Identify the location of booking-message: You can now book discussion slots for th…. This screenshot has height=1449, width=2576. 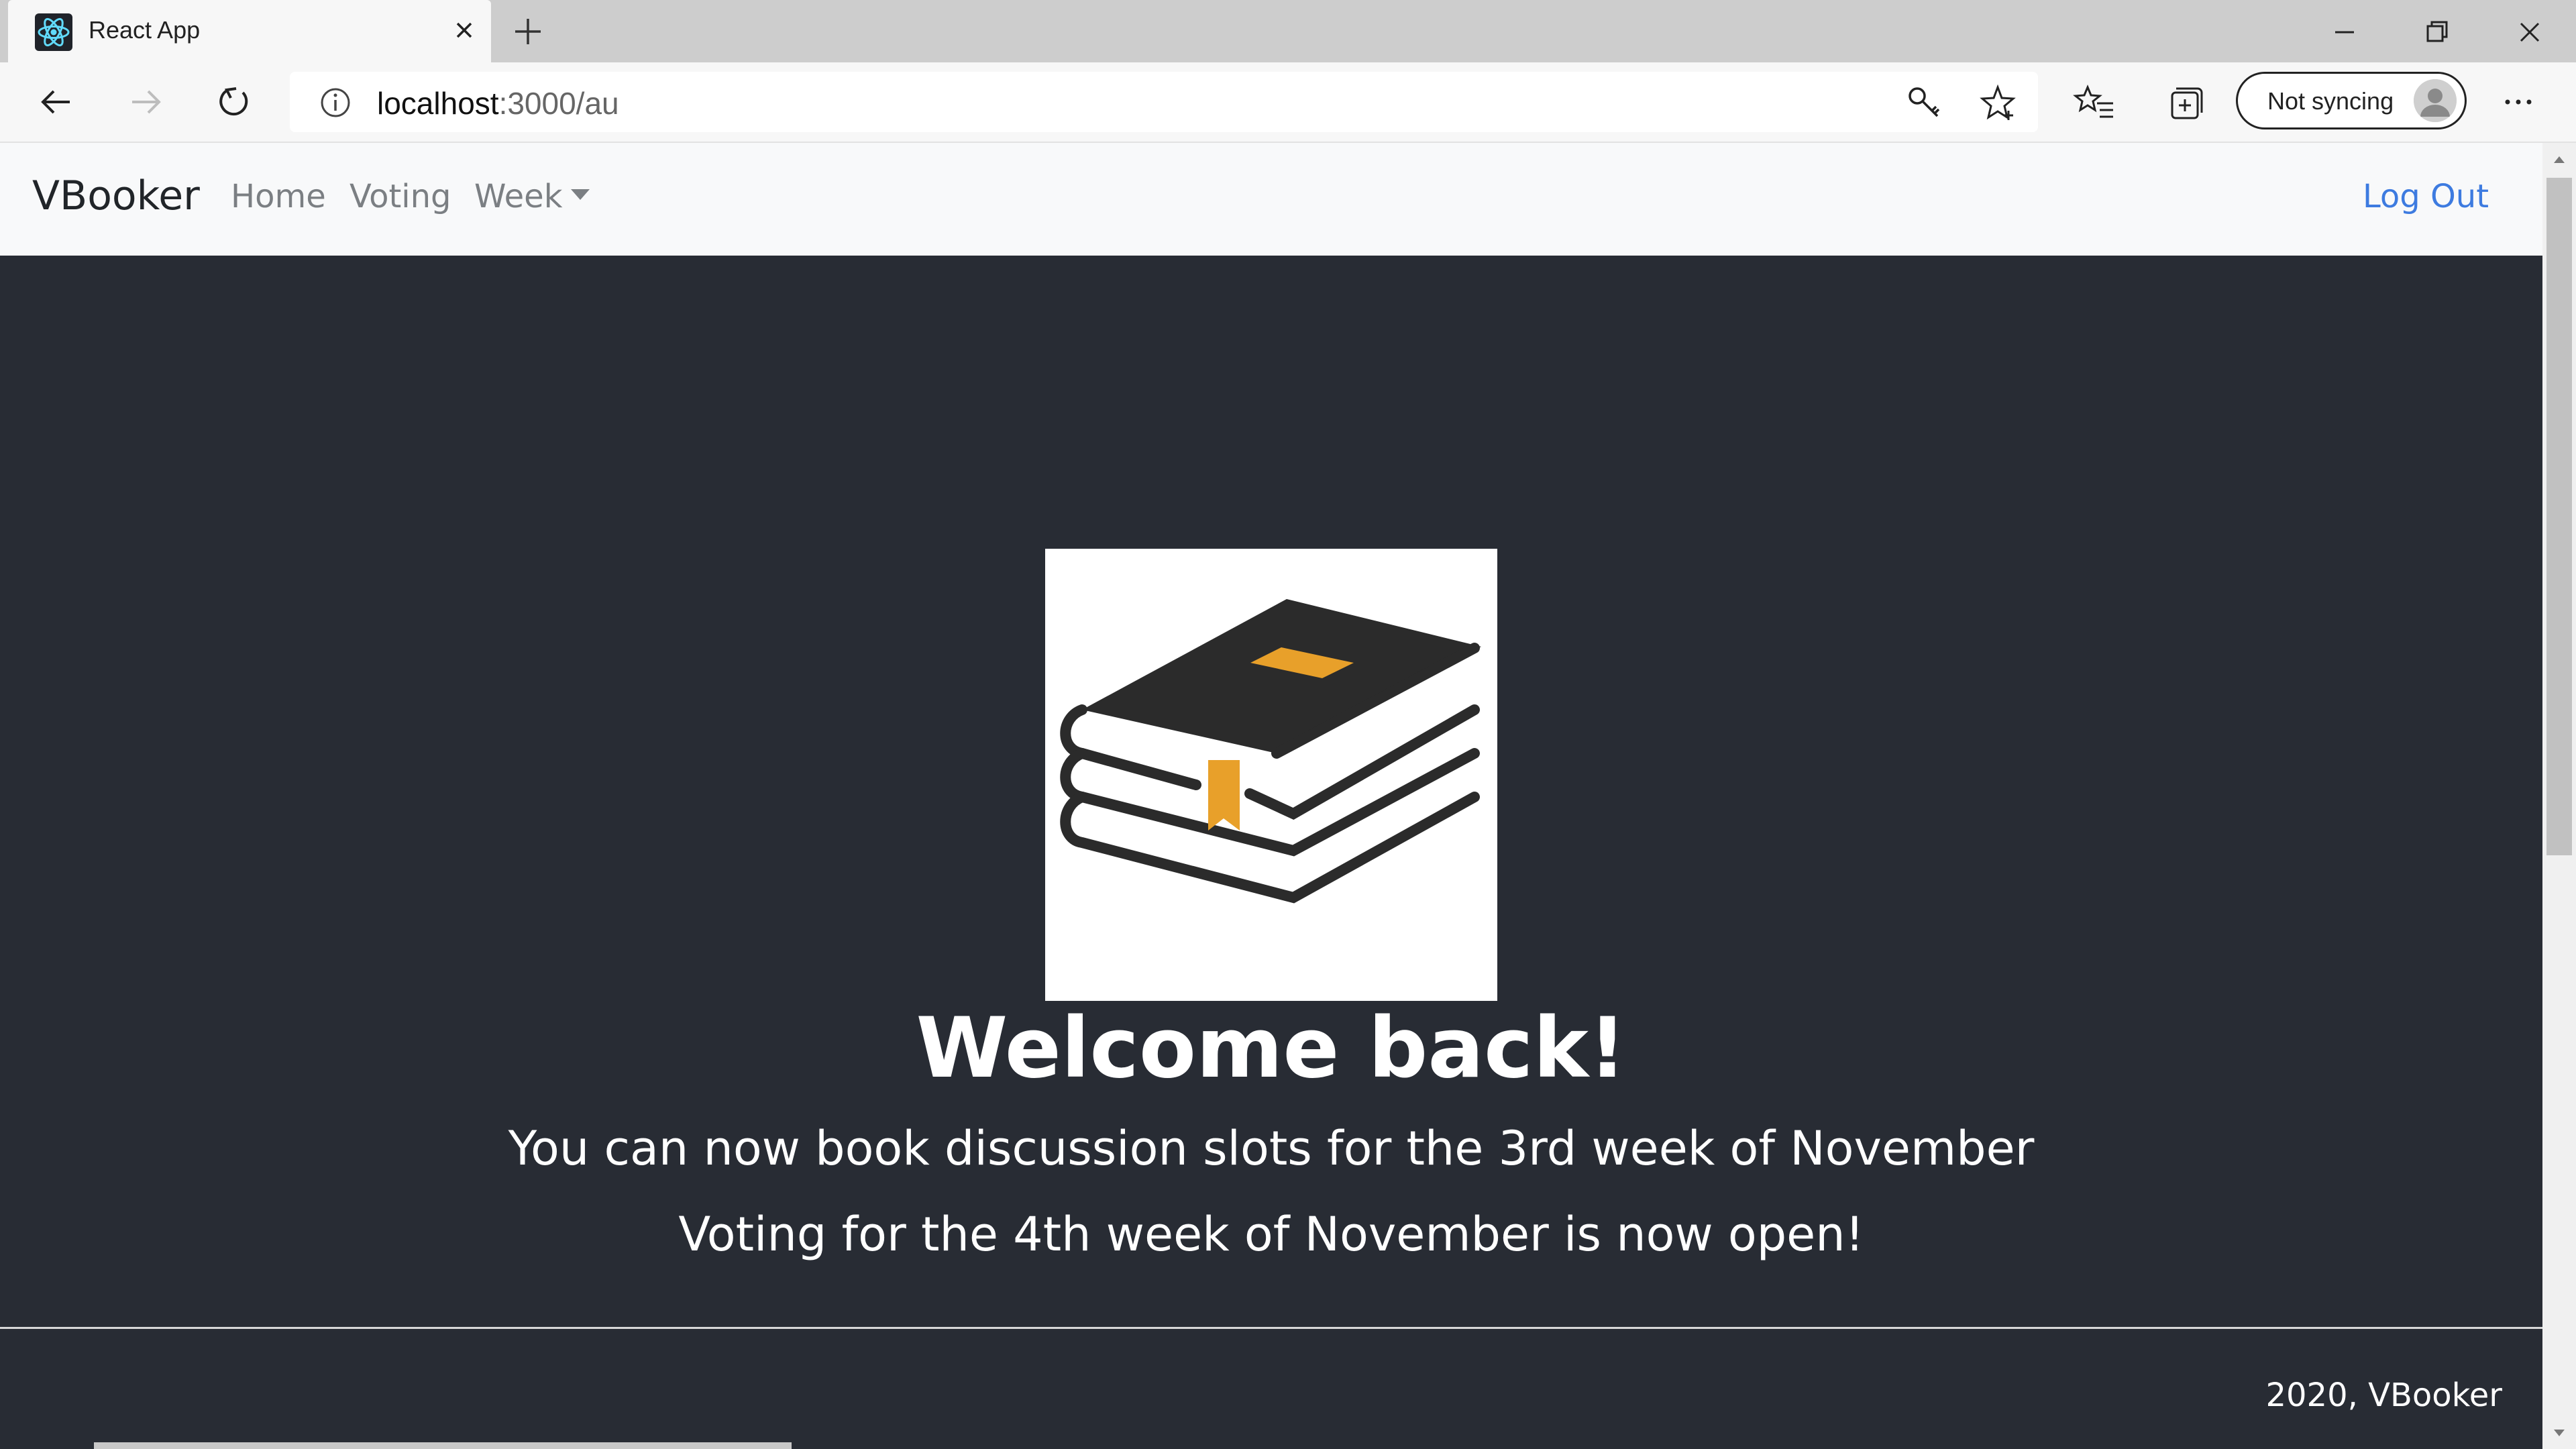
(1271, 1148).